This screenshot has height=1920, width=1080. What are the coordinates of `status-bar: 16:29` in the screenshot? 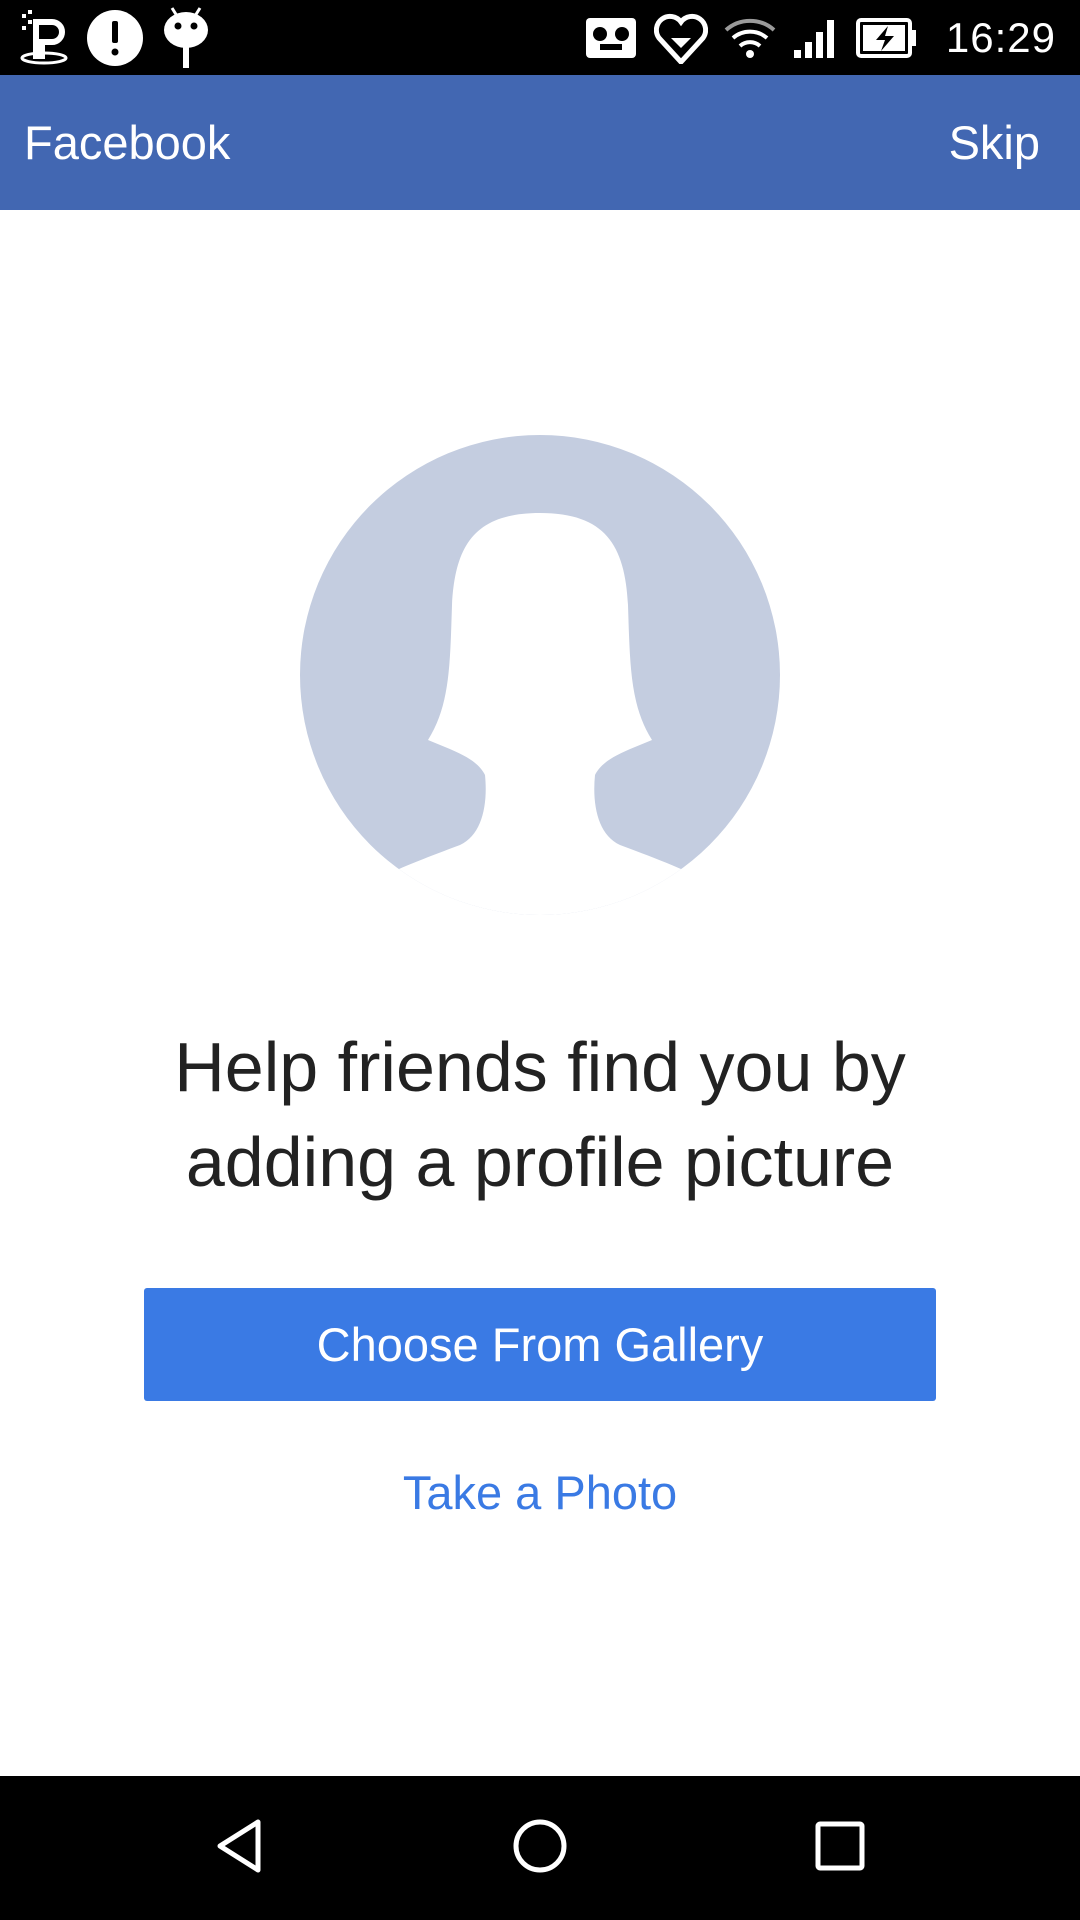 It's located at (540, 37).